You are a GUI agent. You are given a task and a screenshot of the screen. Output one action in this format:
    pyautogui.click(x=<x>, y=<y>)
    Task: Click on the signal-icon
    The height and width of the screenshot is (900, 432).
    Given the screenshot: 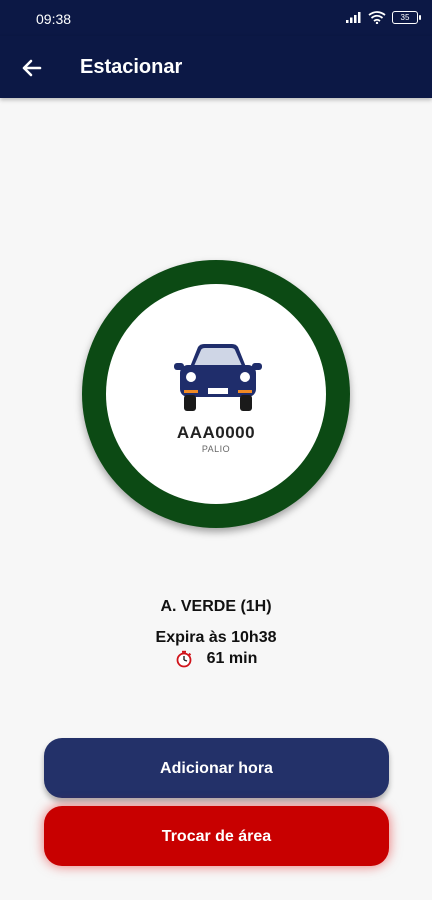 What is the action you would take?
    pyautogui.click(x=353, y=17)
    